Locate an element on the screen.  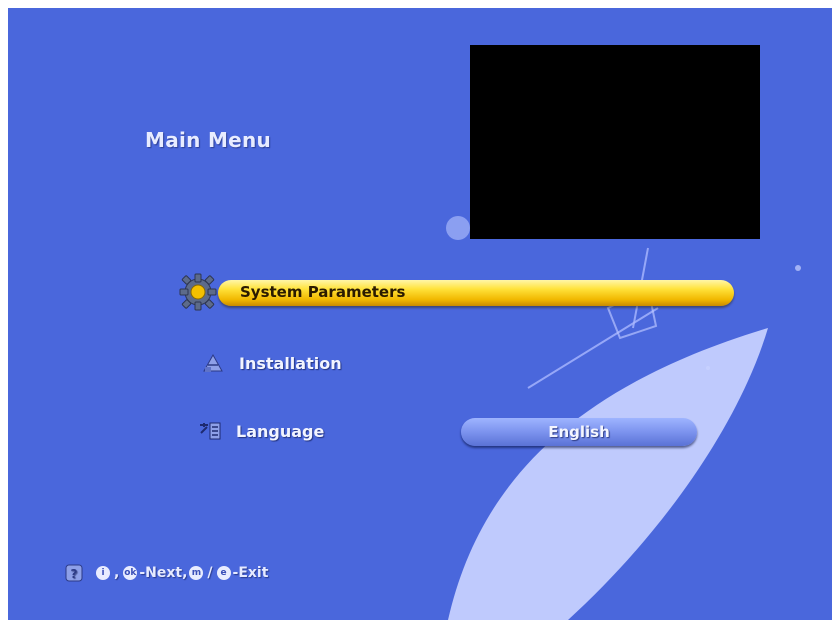
menu-item-installation: Installation is located at coordinates (271, 363).